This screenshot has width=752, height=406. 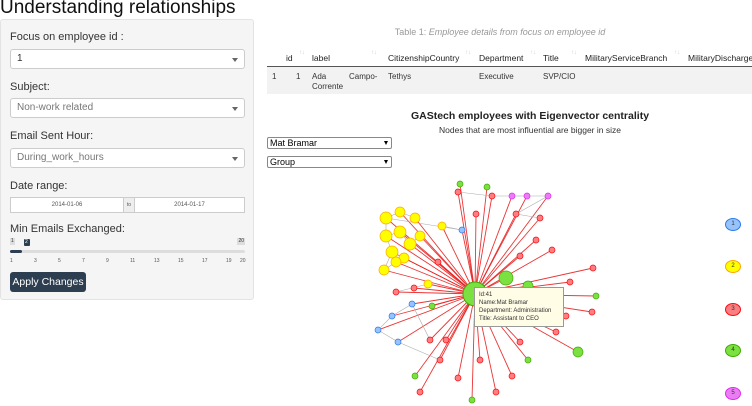 What do you see at coordinates (67, 205) in the screenshot?
I see `date-start-input: 2014-01-06` at bounding box center [67, 205].